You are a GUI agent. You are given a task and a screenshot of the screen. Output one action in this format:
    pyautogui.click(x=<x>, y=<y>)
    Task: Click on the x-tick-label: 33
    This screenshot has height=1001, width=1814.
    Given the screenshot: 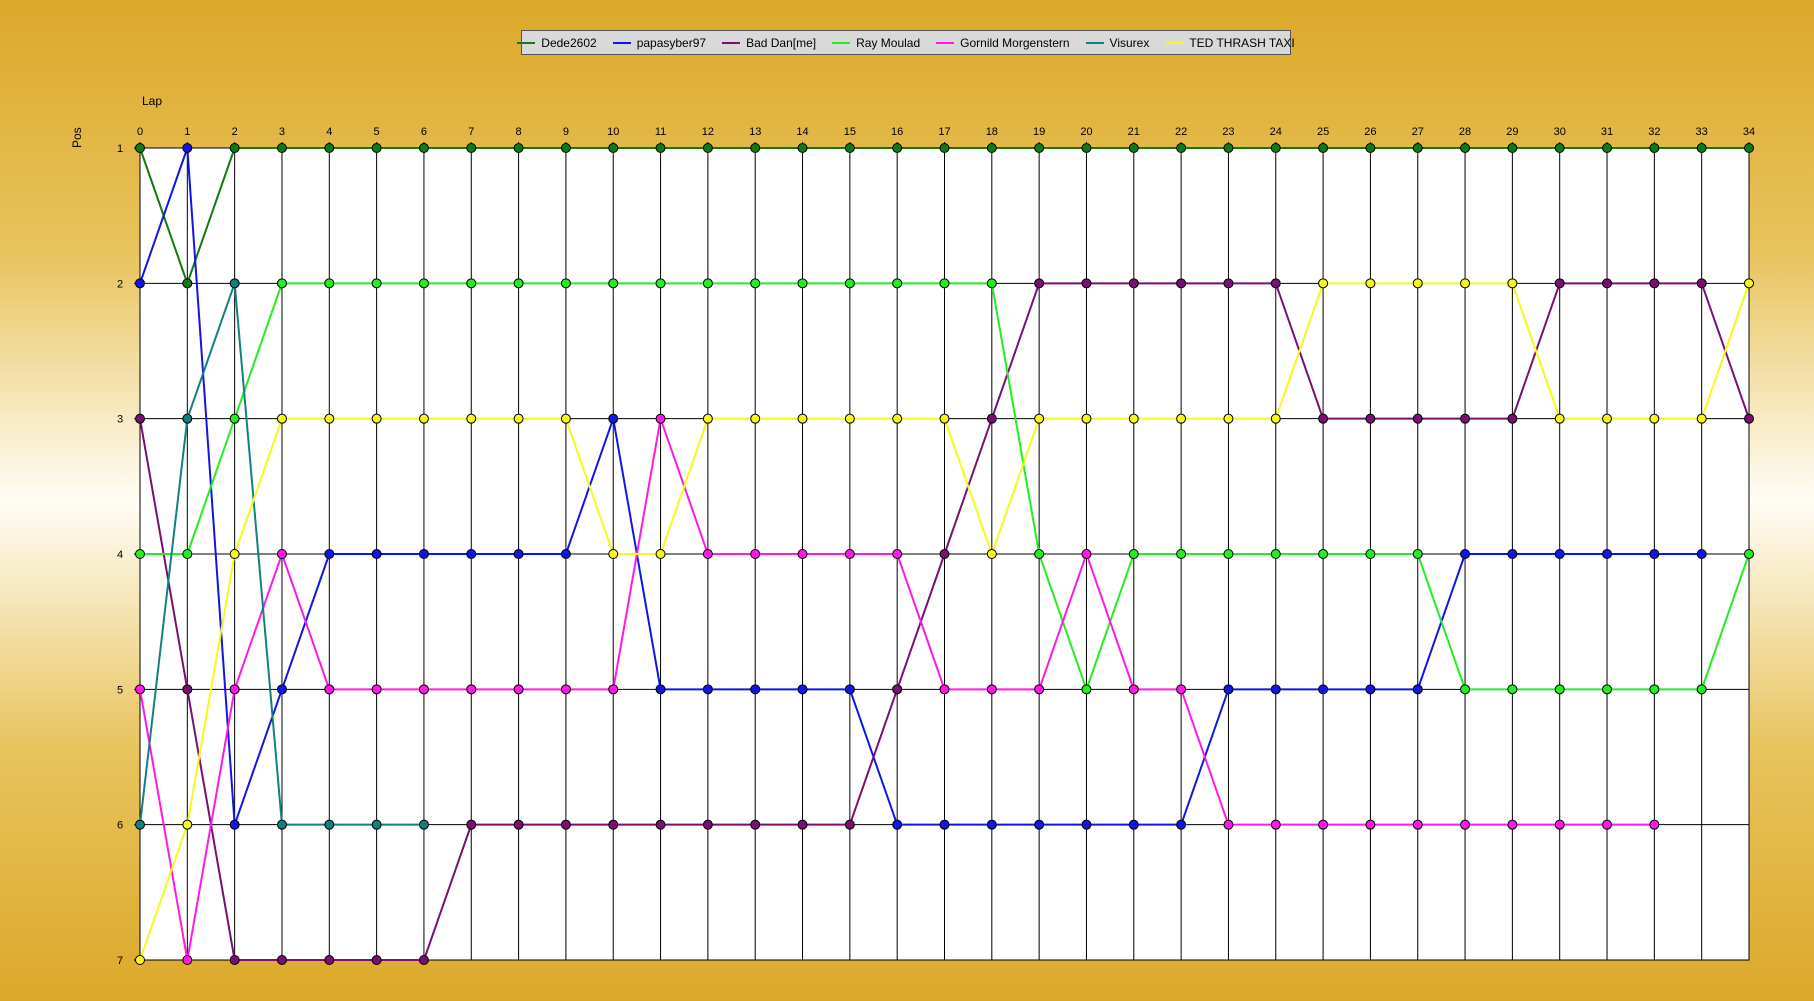 What is the action you would take?
    pyautogui.click(x=1702, y=132)
    